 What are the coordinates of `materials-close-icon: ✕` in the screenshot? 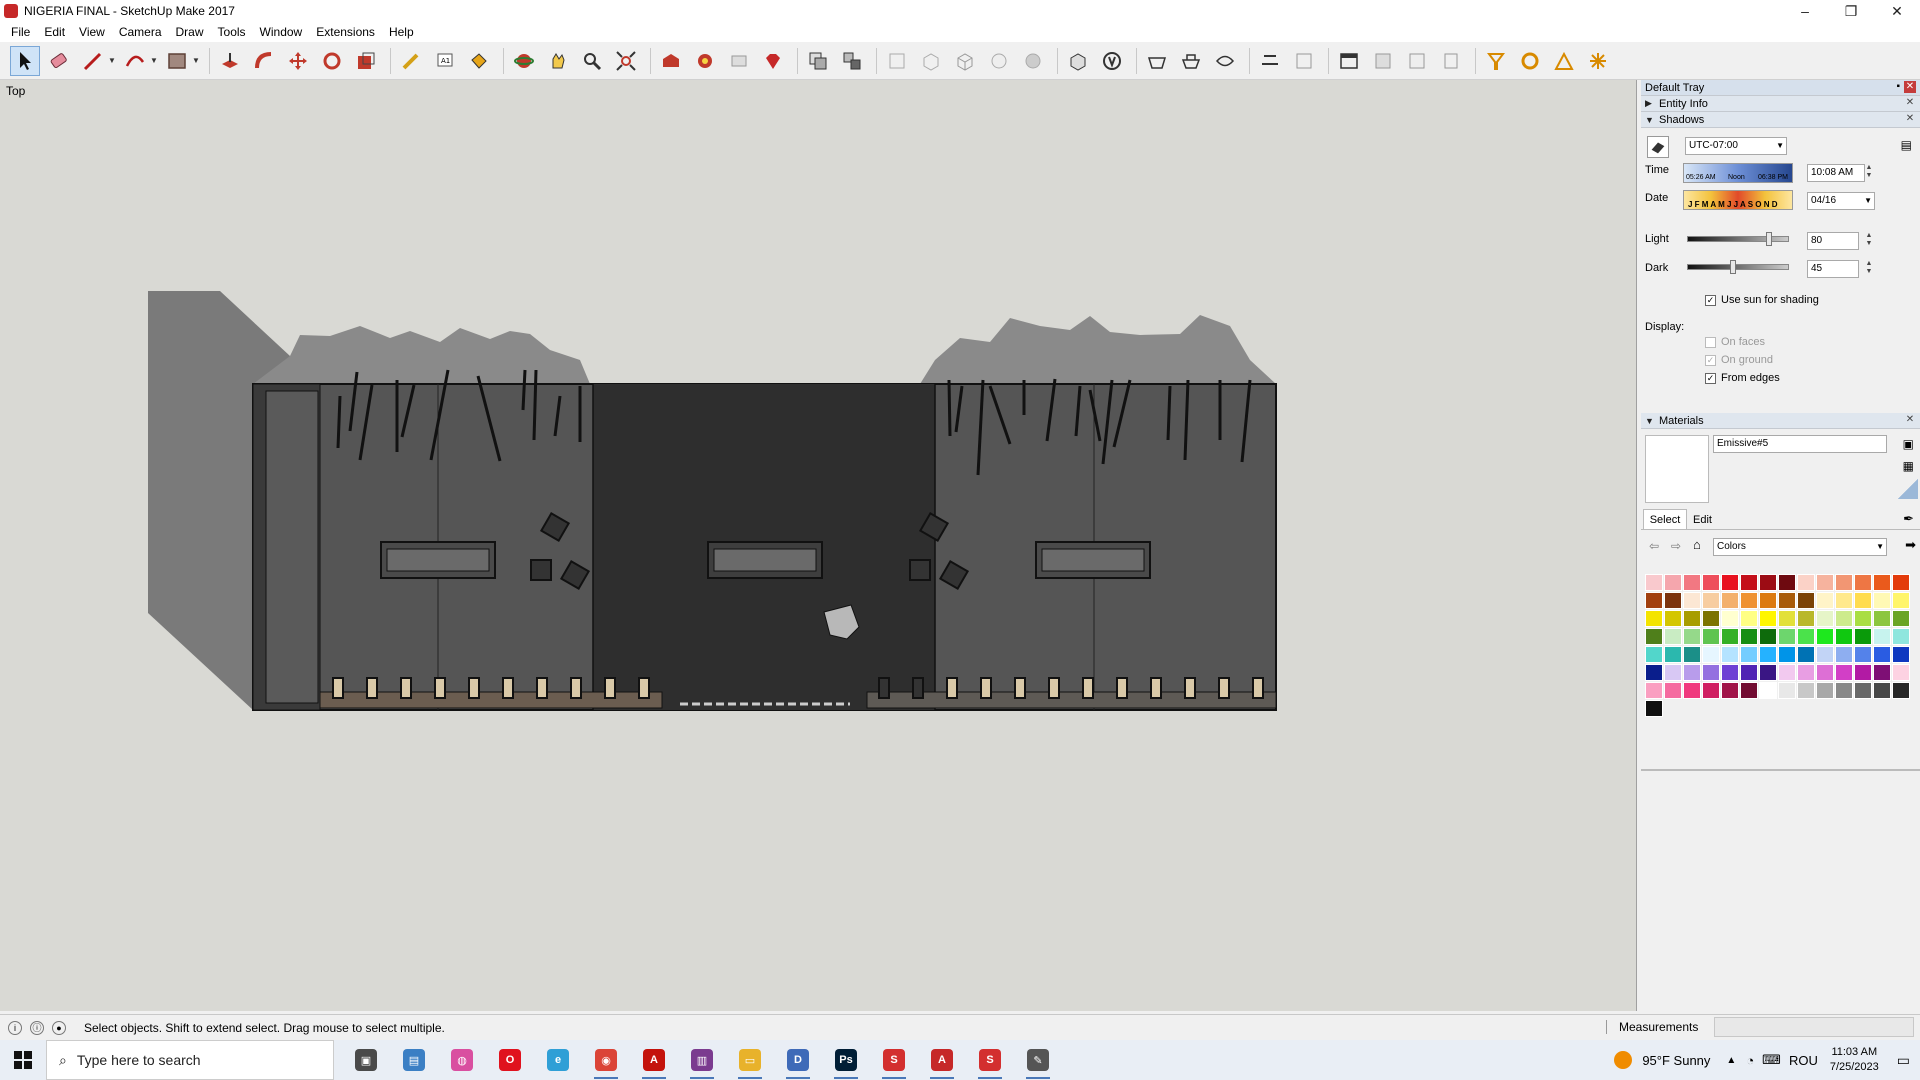 It's located at (1910, 420).